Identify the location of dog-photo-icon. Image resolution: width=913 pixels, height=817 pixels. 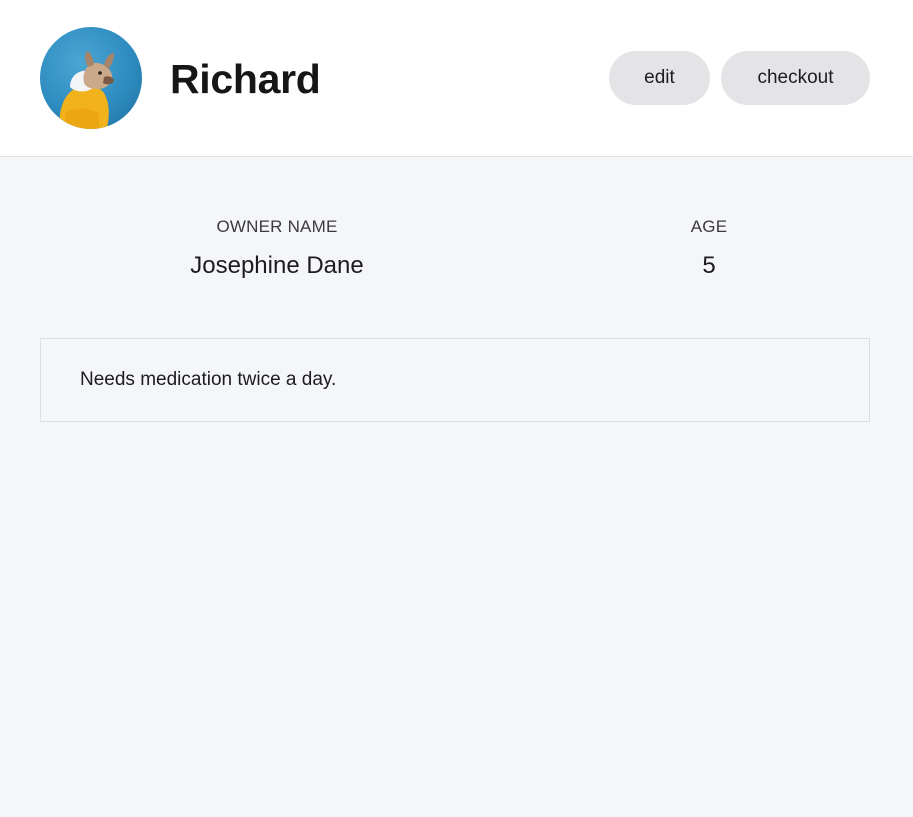
(86, 90).